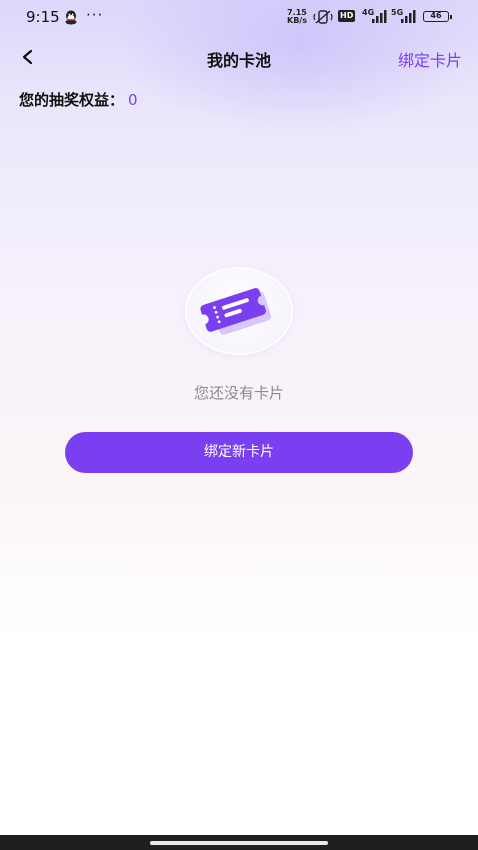 This screenshot has width=478, height=850. Describe the element at coordinates (71, 17) in the screenshot. I see `qq-icon` at that location.